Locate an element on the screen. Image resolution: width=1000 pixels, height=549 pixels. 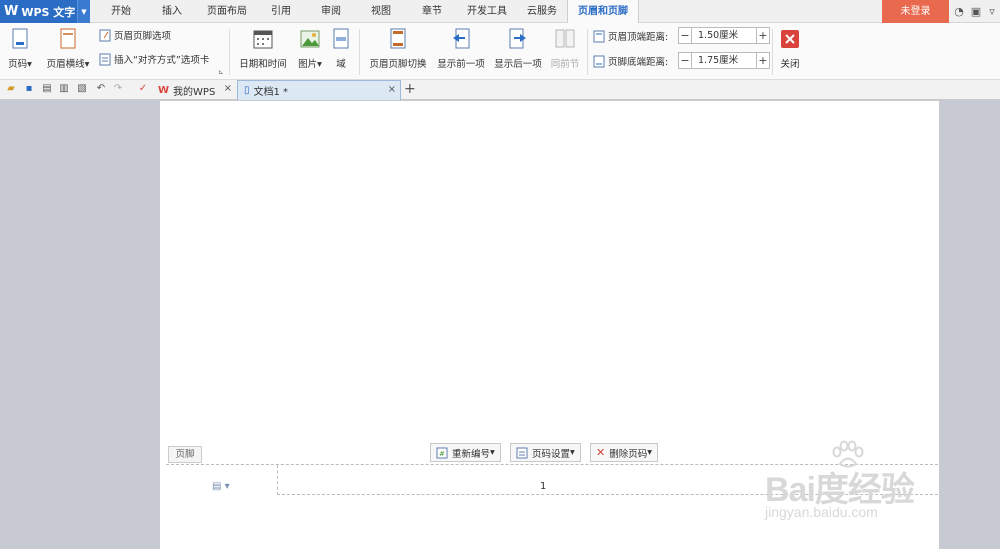
show-next-label: 显示后一项 is located at coordinates (518, 64).